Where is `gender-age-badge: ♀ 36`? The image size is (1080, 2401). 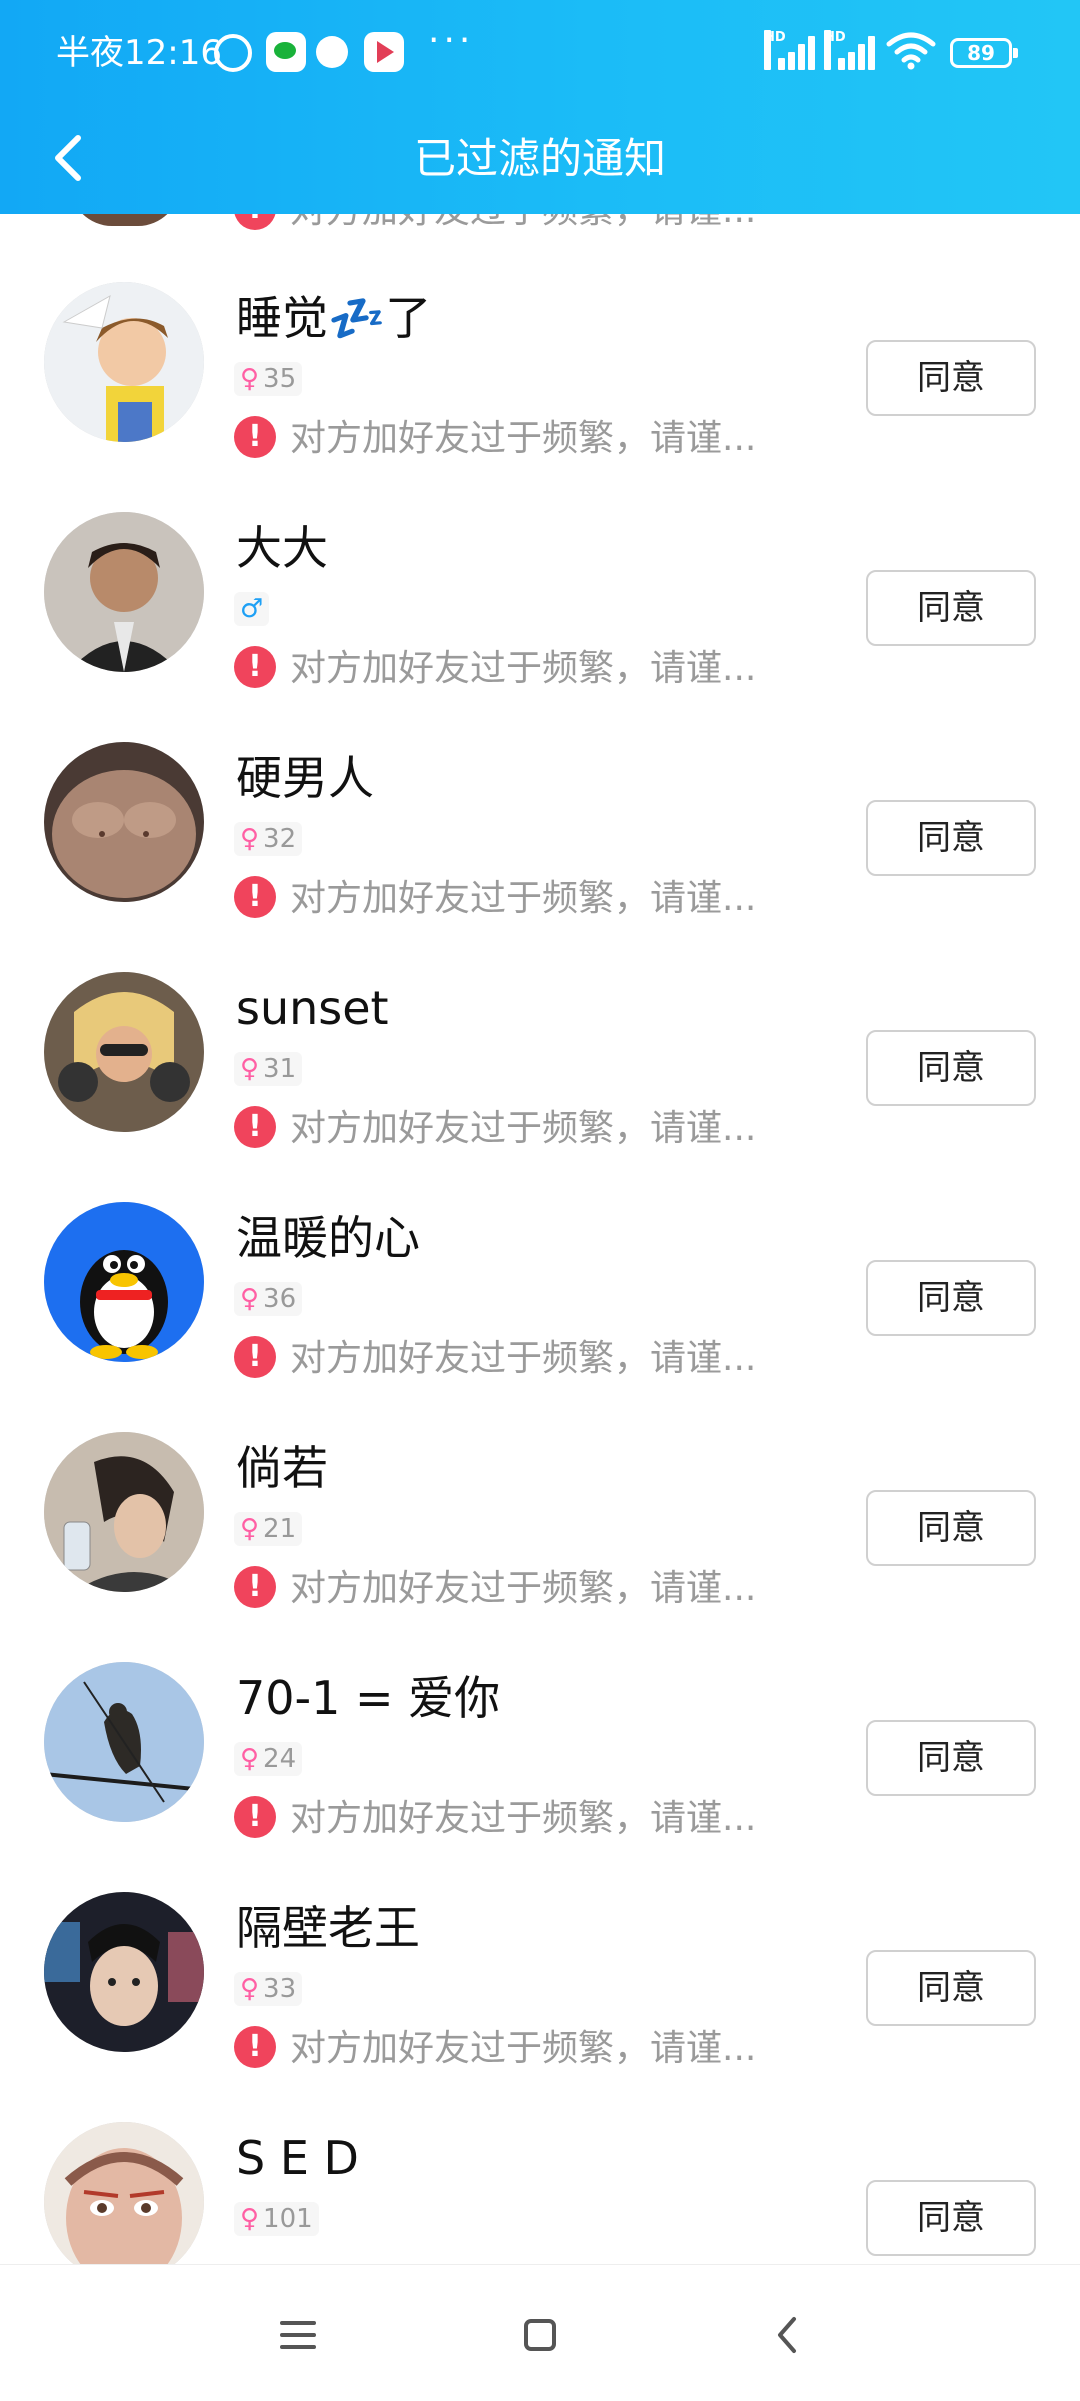 gender-age-badge: ♀ 36 is located at coordinates (268, 1299).